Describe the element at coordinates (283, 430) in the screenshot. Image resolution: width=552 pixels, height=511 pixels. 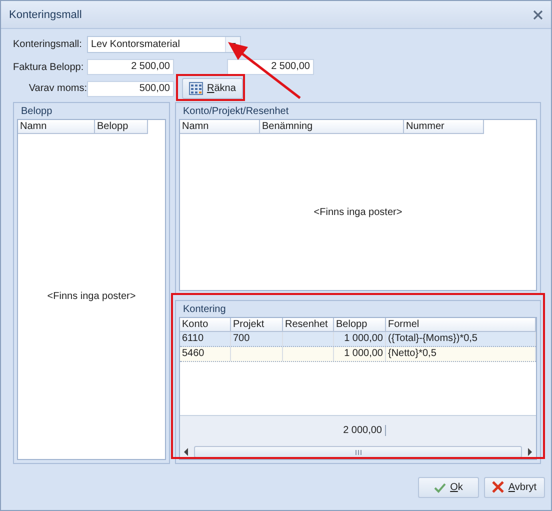
I see `total-amount: 2 000,00` at that location.